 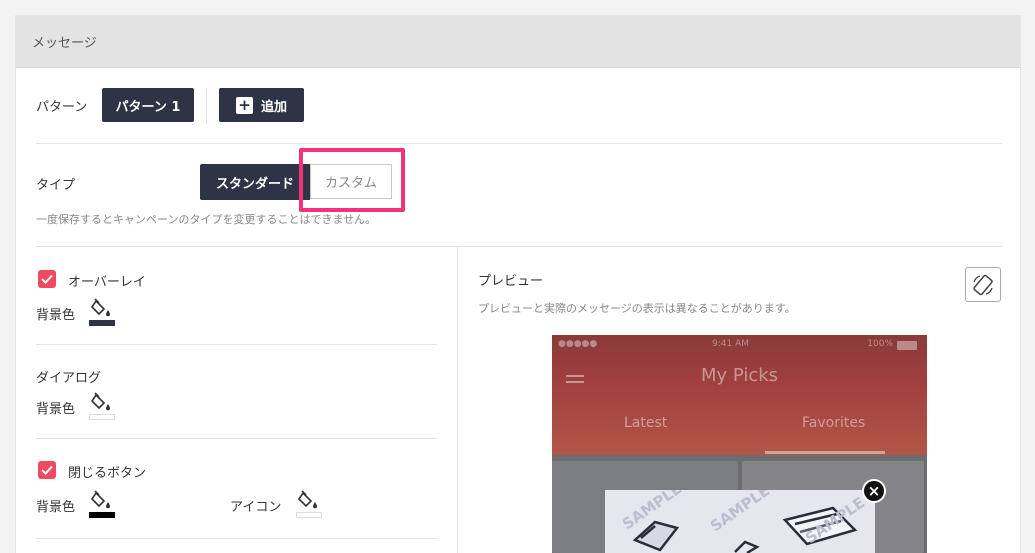 I want to click on sample-watermark: SAMPLE, so click(x=740, y=512).